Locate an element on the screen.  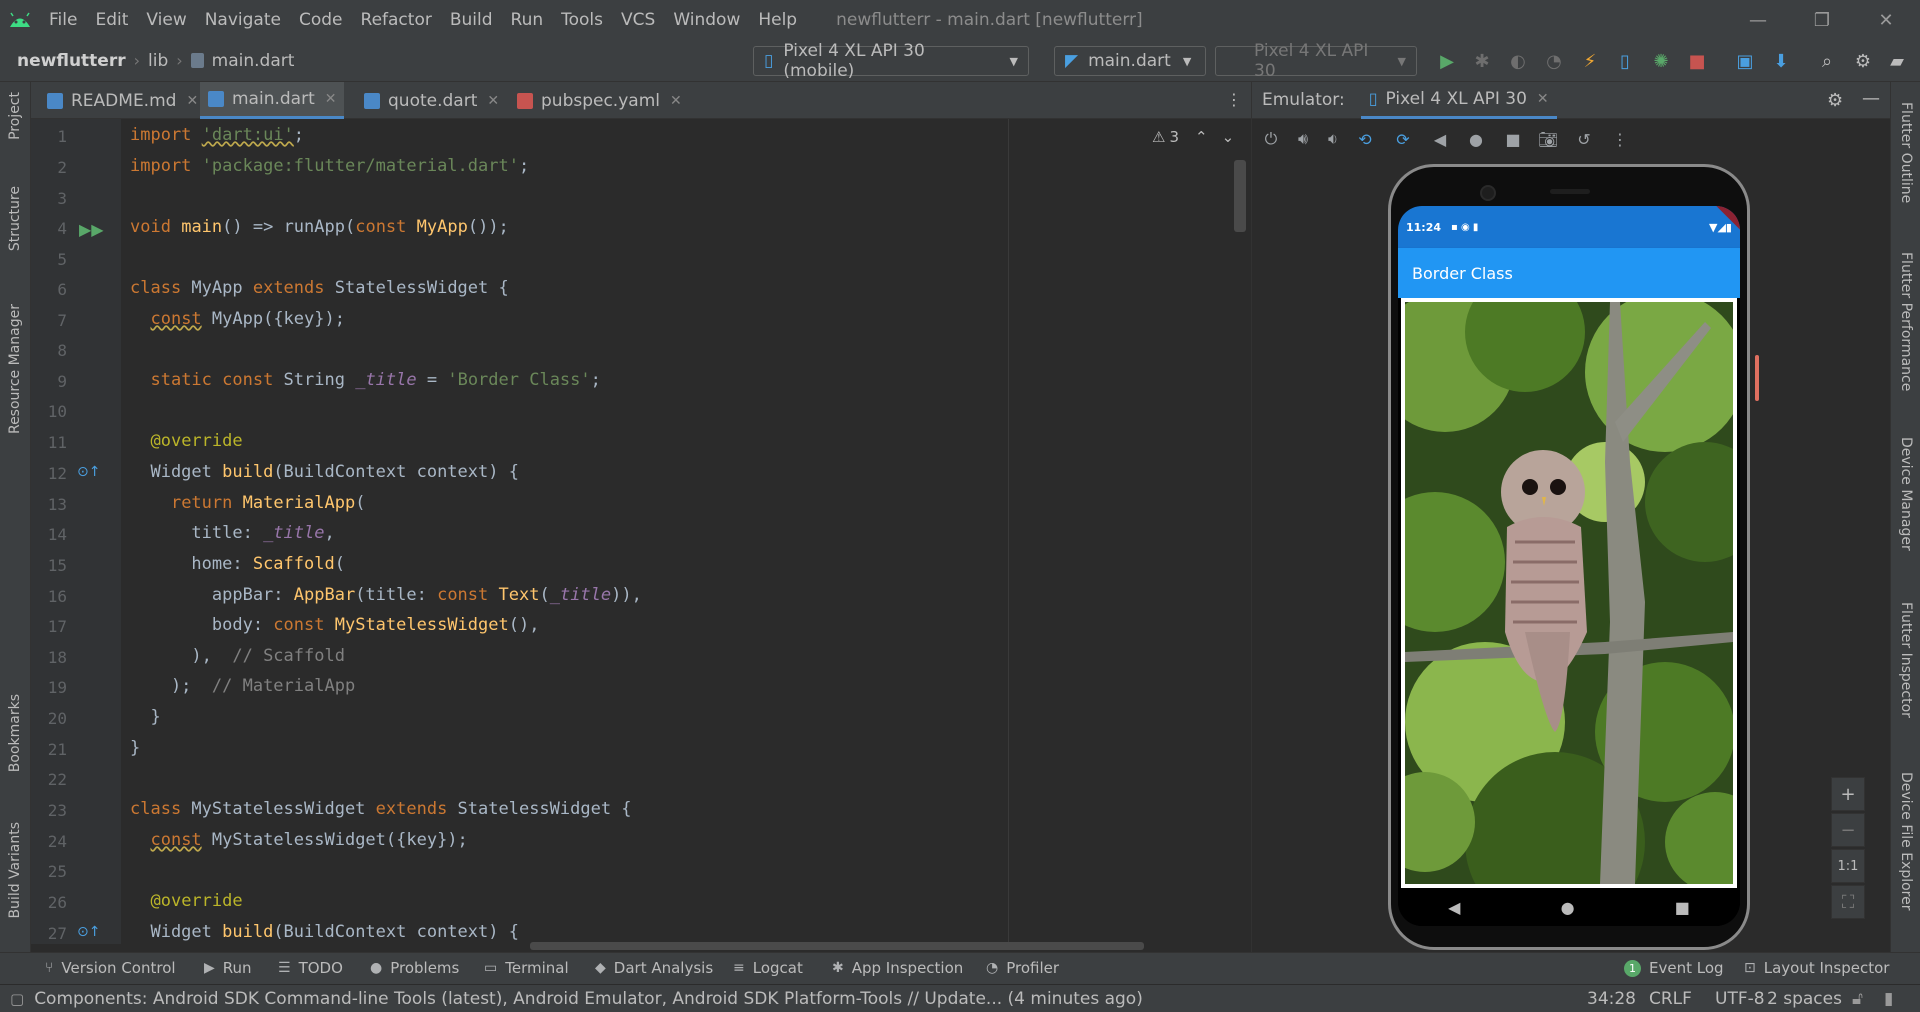
memory-indicator-icon: ▮ is located at coordinates (1888, 999).